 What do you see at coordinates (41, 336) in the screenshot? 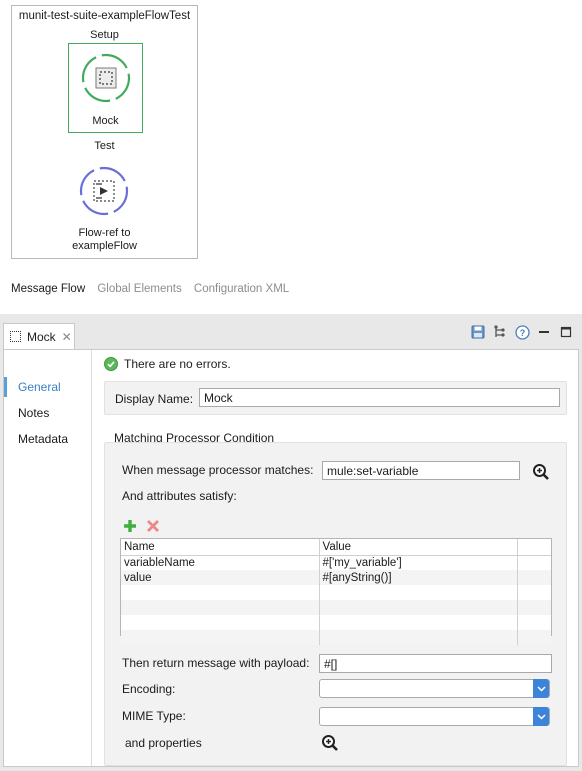
I see `properties-tab-label: Mock` at bounding box center [41, 336].